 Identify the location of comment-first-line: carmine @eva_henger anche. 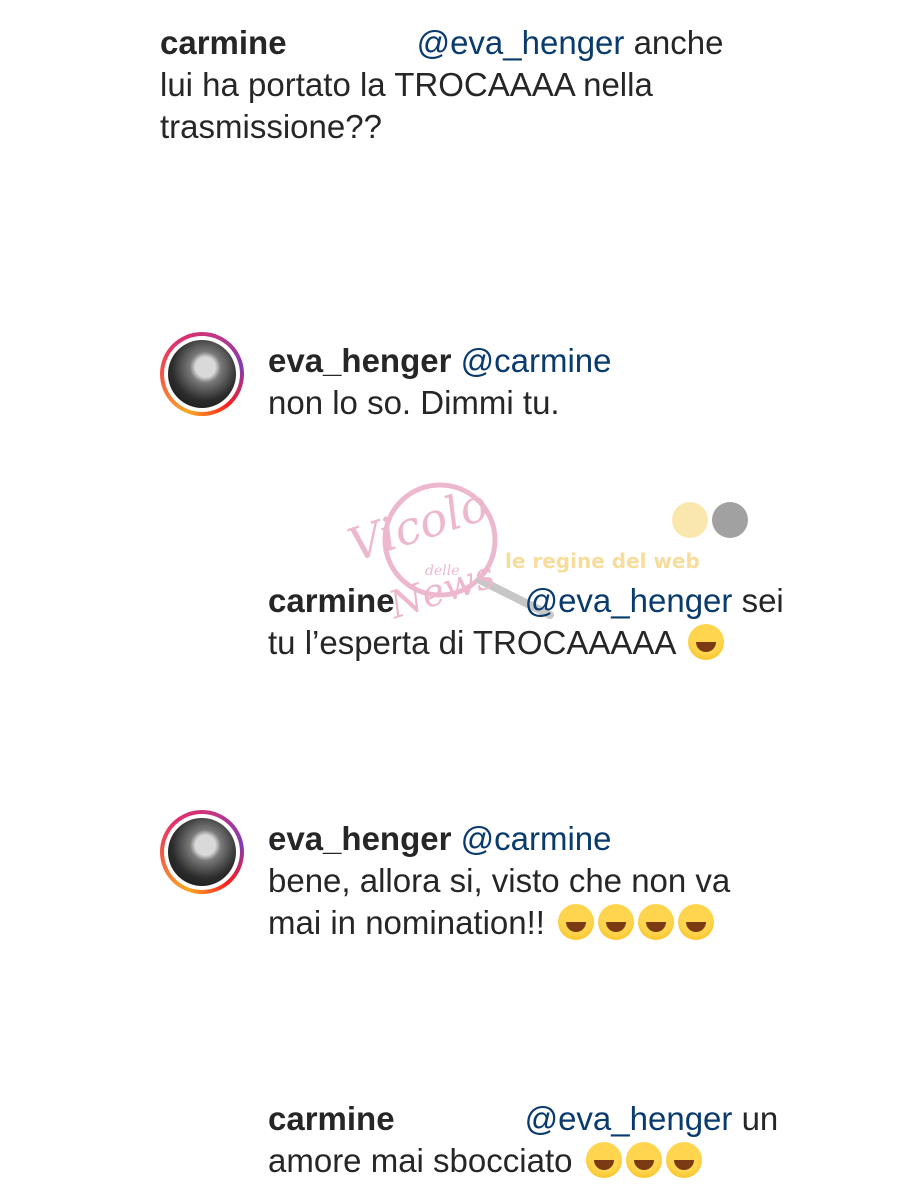
(442, 43).